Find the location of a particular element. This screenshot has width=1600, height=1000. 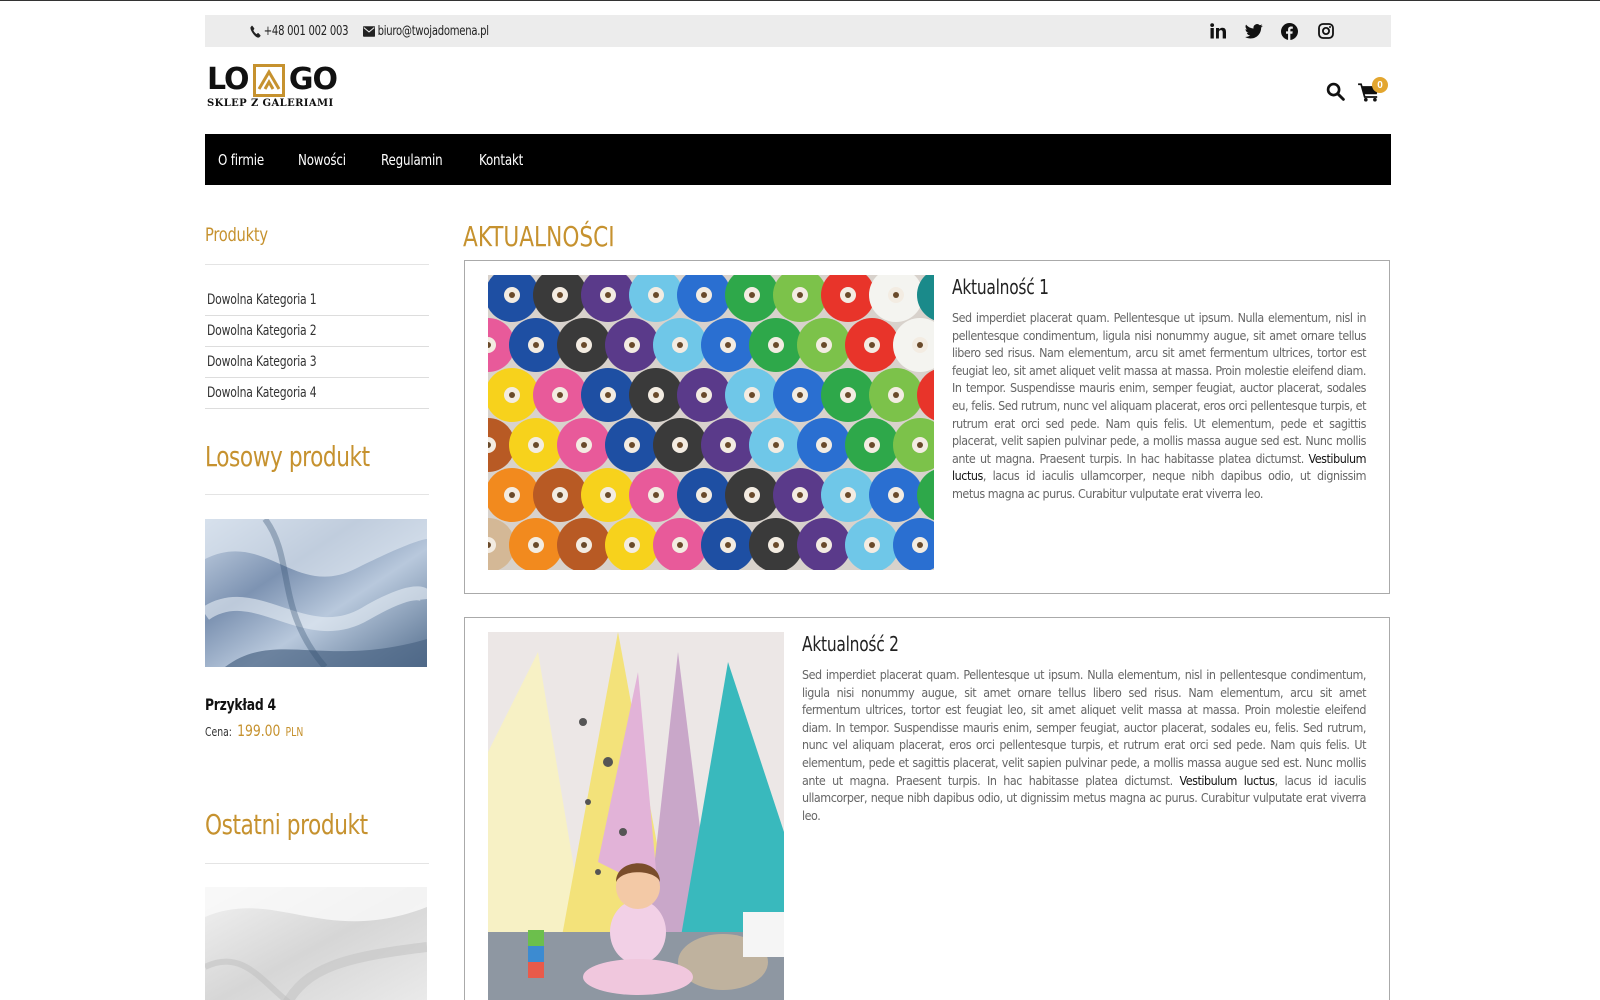

contact-bar: +48 001 002 003 biuro@twojadomena.pl is located at coordinates (798, 31).